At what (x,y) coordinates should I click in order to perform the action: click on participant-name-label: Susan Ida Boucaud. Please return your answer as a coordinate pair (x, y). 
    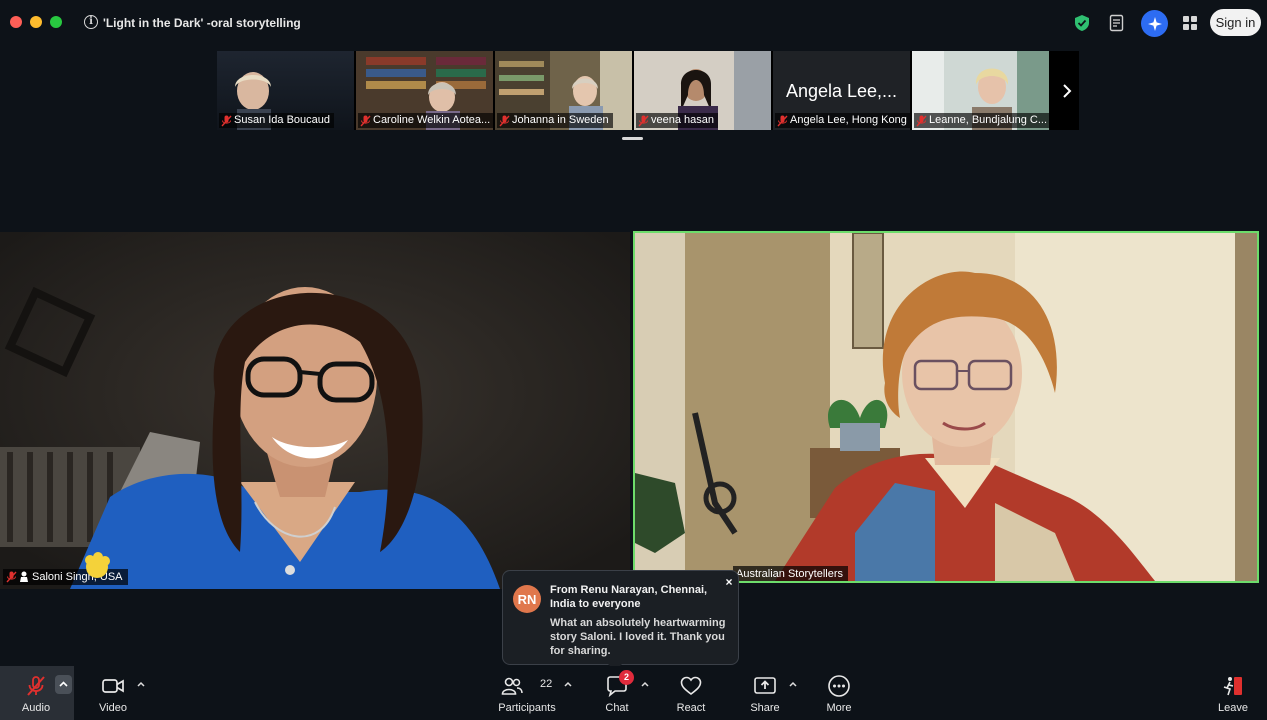
    Looking at the image, I should click on (277, 120).